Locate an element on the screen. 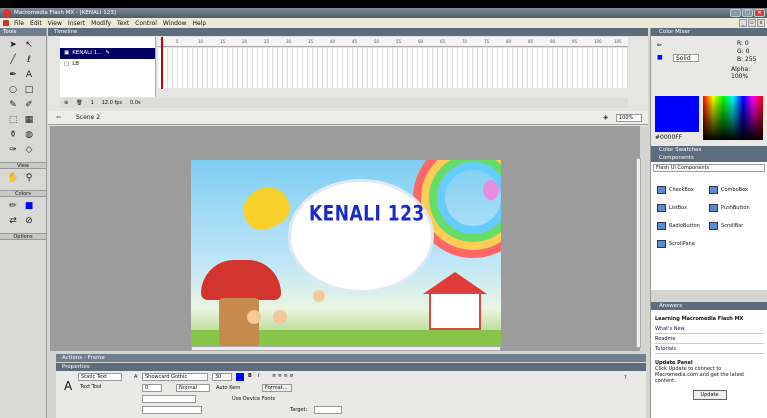 This screenshot has width=767, height=418. pen-tool-icon: ✒ is located at coordinates (13, 75).